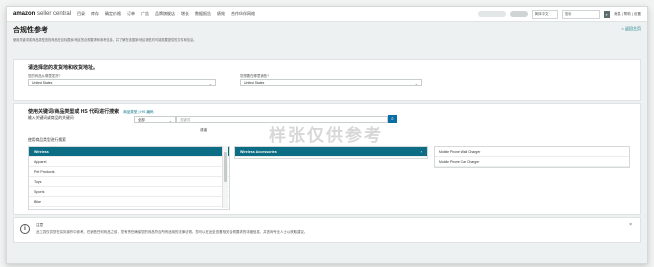 This screenshot has height=267, width=654. I want to click on list-item: Pet Products›, so click(129, 172).